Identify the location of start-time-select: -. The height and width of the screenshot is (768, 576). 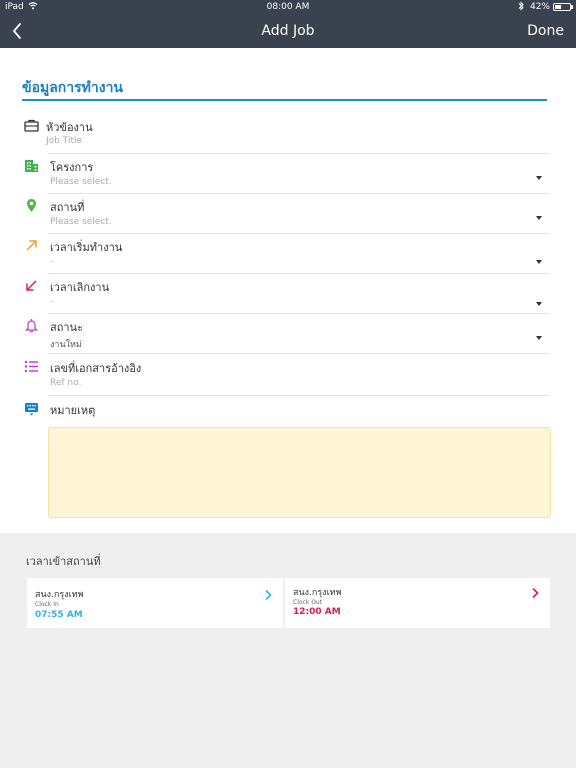
(51, 262).